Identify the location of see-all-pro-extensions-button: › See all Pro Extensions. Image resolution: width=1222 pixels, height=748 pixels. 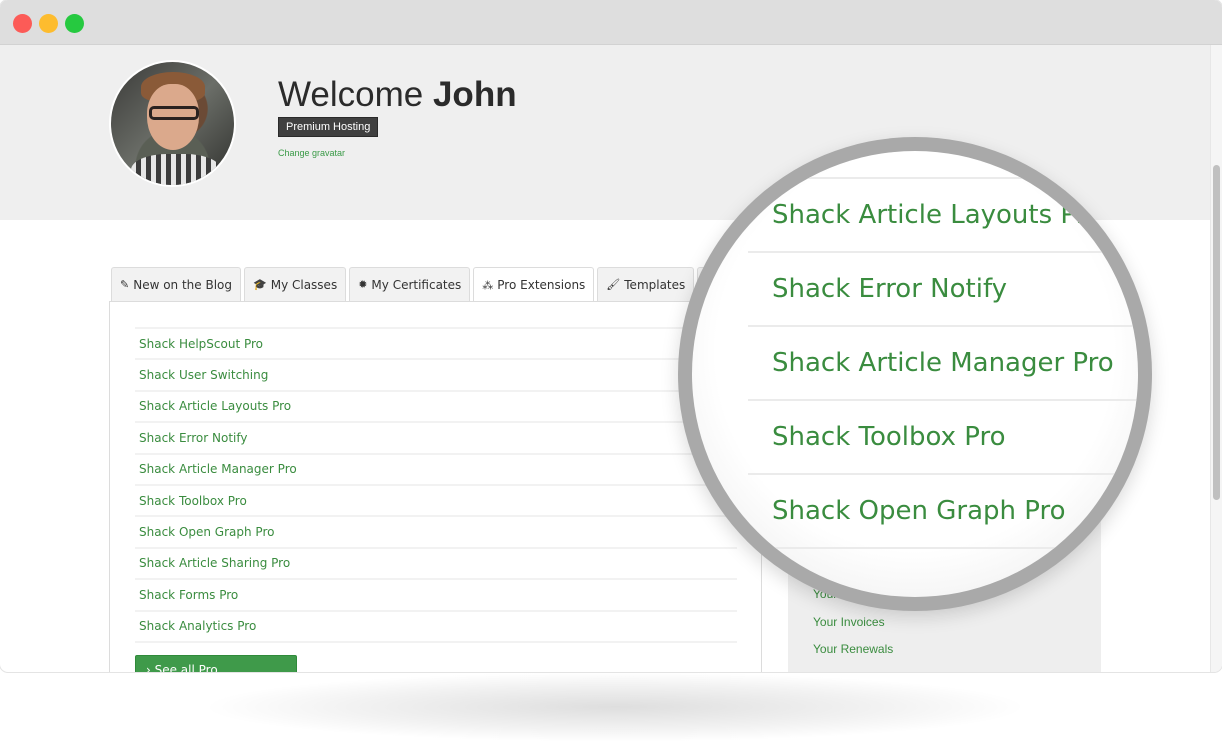
(216, 663).